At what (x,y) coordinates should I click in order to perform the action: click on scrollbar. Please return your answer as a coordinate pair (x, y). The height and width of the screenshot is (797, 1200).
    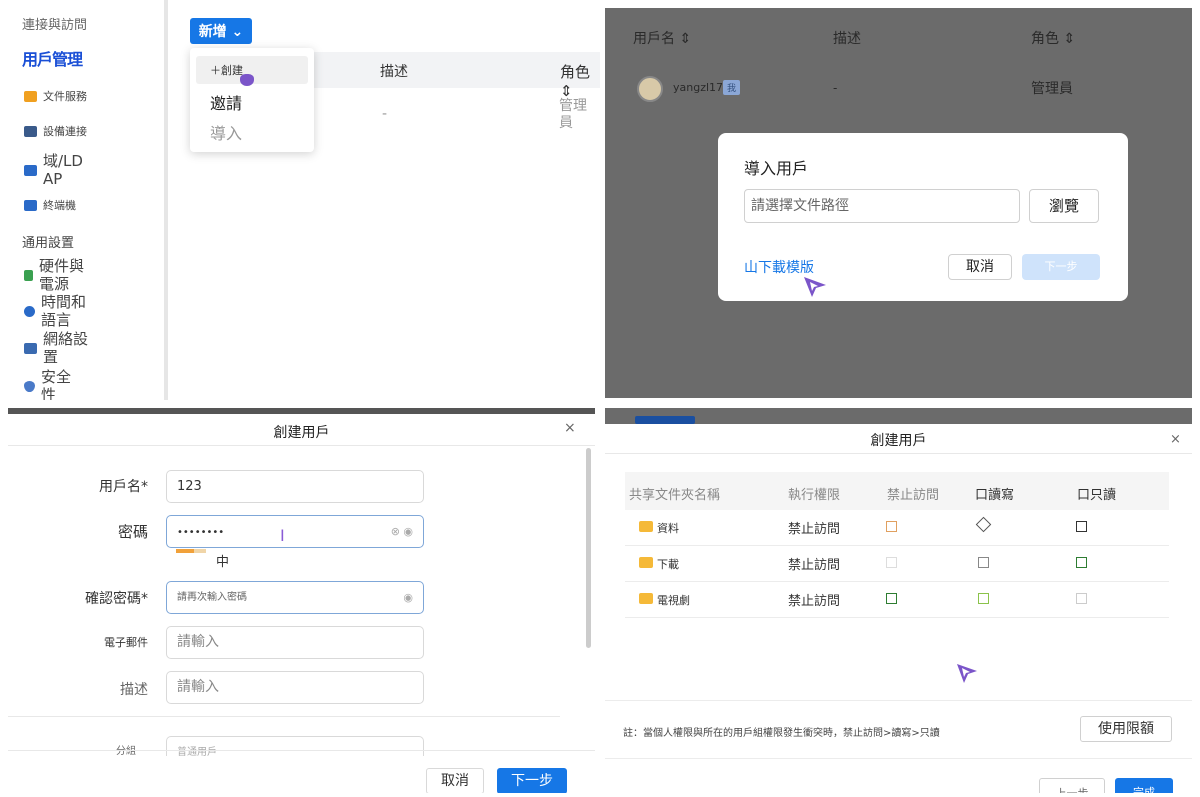
    Looking at the image, I should click on (588, 548).